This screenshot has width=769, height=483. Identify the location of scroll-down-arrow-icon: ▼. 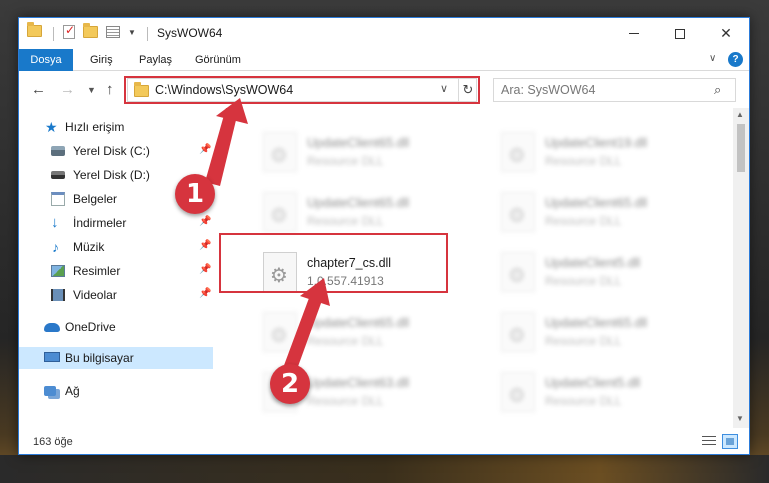
(740, 418).